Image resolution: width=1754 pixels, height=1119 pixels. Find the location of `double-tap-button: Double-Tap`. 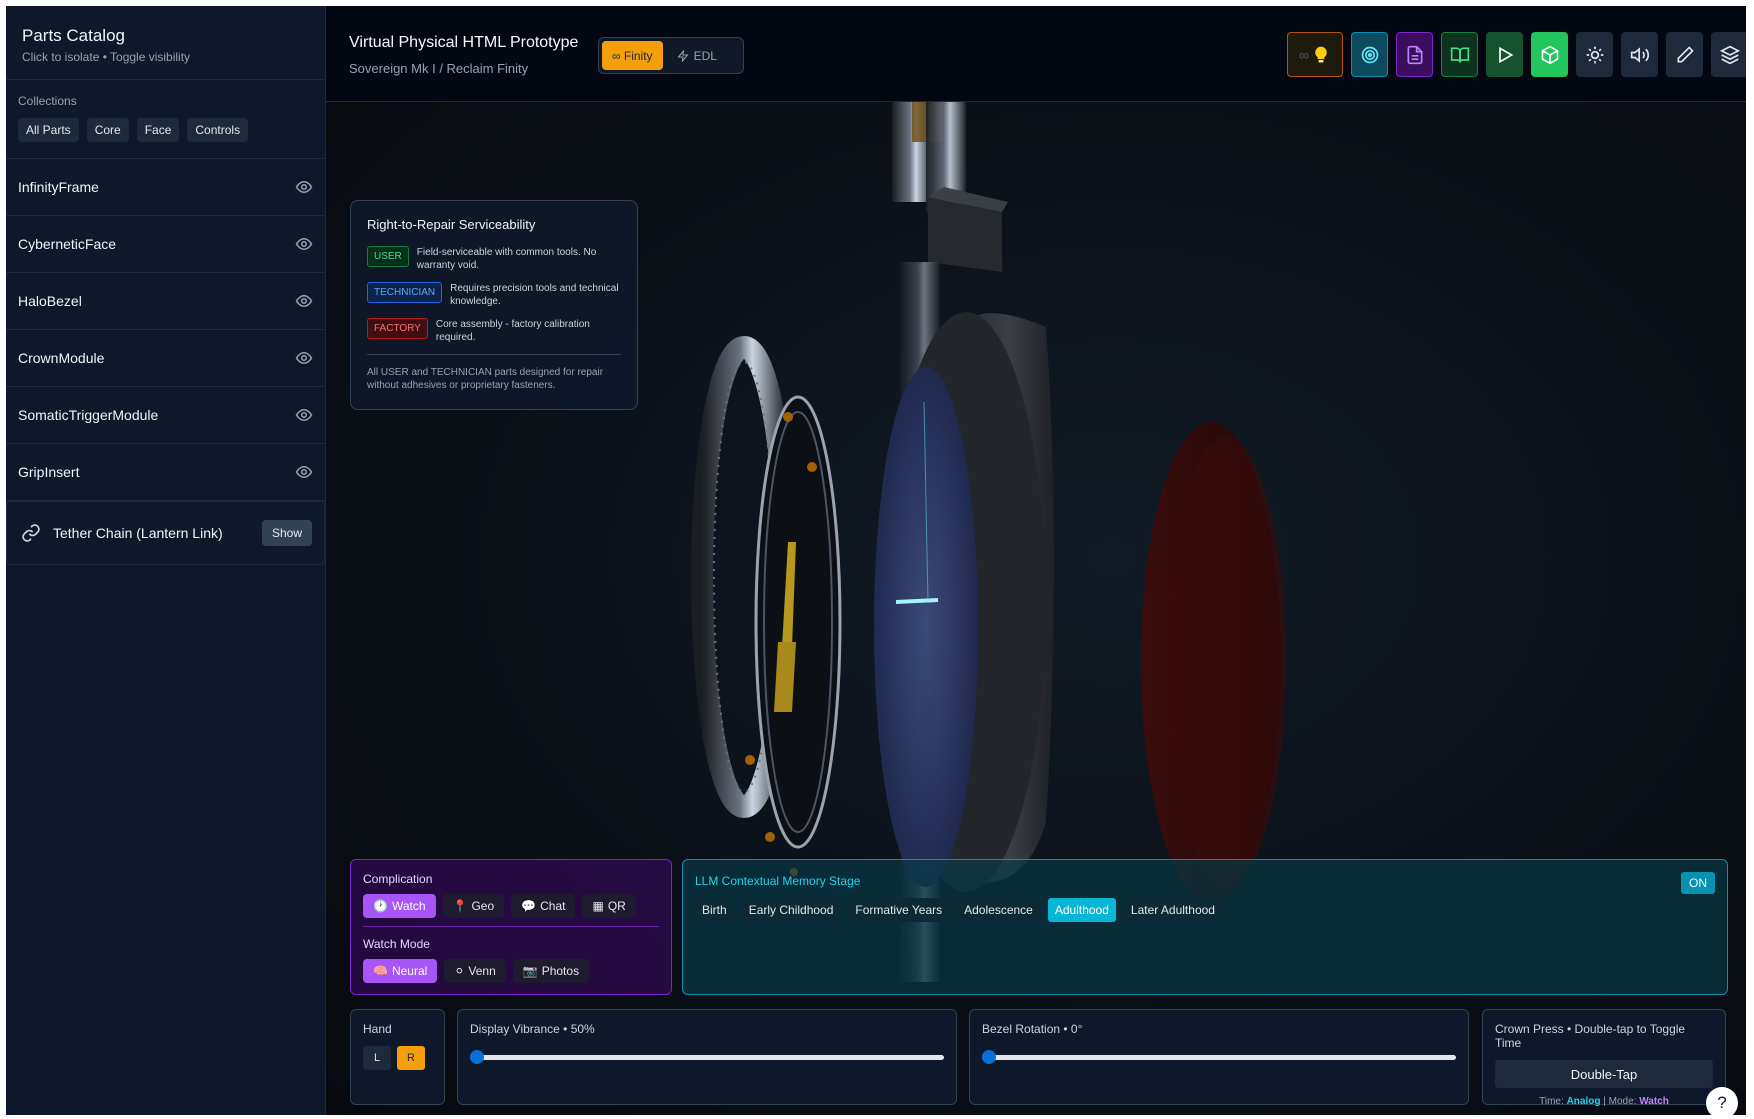

double-tap-button: Double-Tap is located at coordinates (1604, 1074).